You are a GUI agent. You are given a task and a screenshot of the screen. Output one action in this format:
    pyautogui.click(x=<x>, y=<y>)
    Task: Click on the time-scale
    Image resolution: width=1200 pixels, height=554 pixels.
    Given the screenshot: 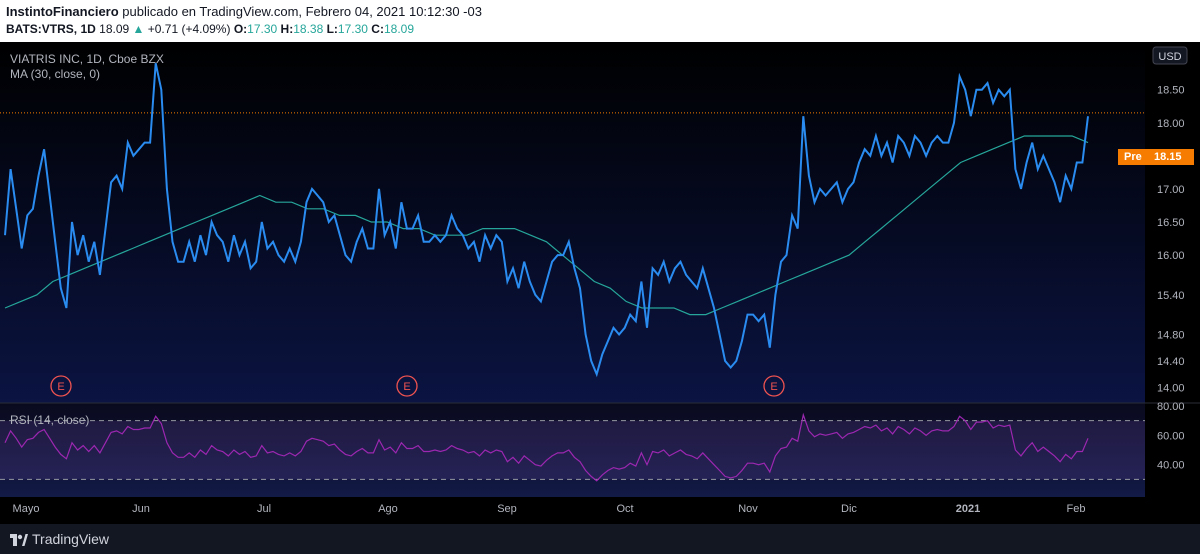 What is the action you would take?
    pyautogui.click(x=600, y=510)
    